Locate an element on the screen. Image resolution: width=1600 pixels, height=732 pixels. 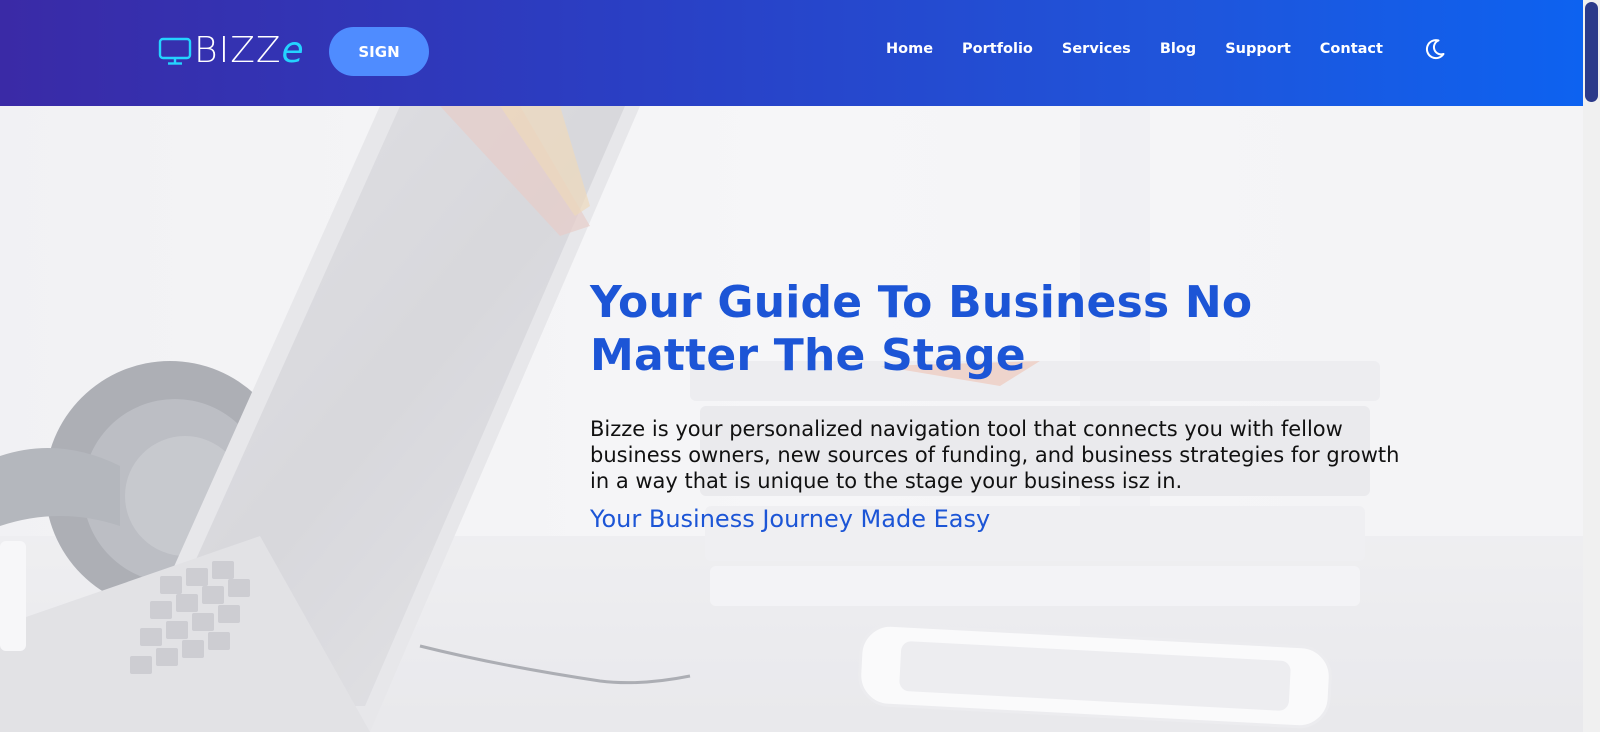
sign-button: SIGN is located at coordinates (379, 51).